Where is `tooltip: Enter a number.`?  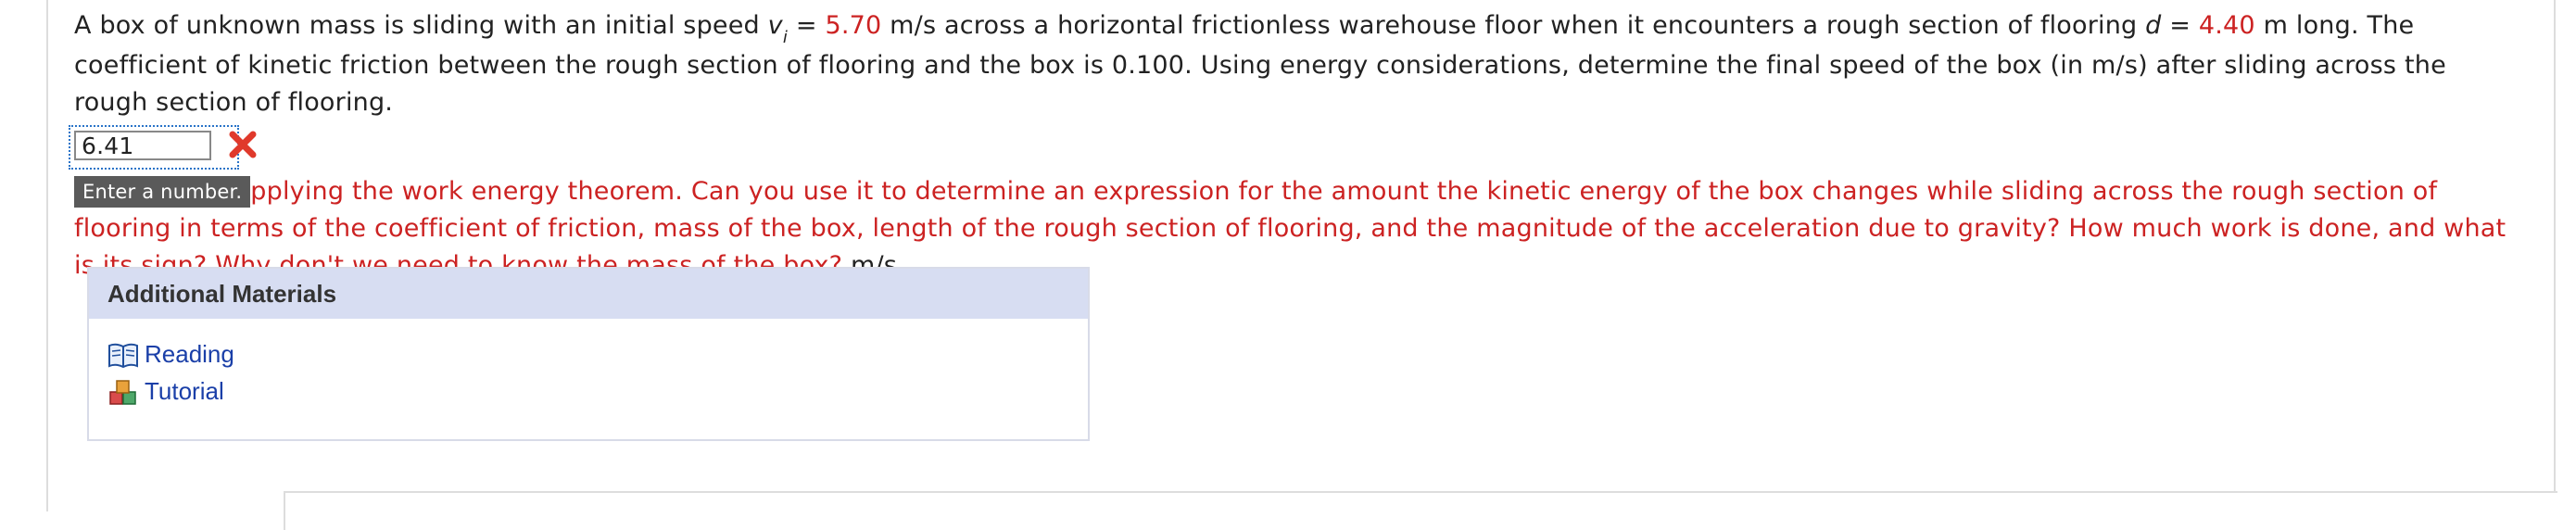
tooltip: Enter a number. is located at coordinates (162, 192).